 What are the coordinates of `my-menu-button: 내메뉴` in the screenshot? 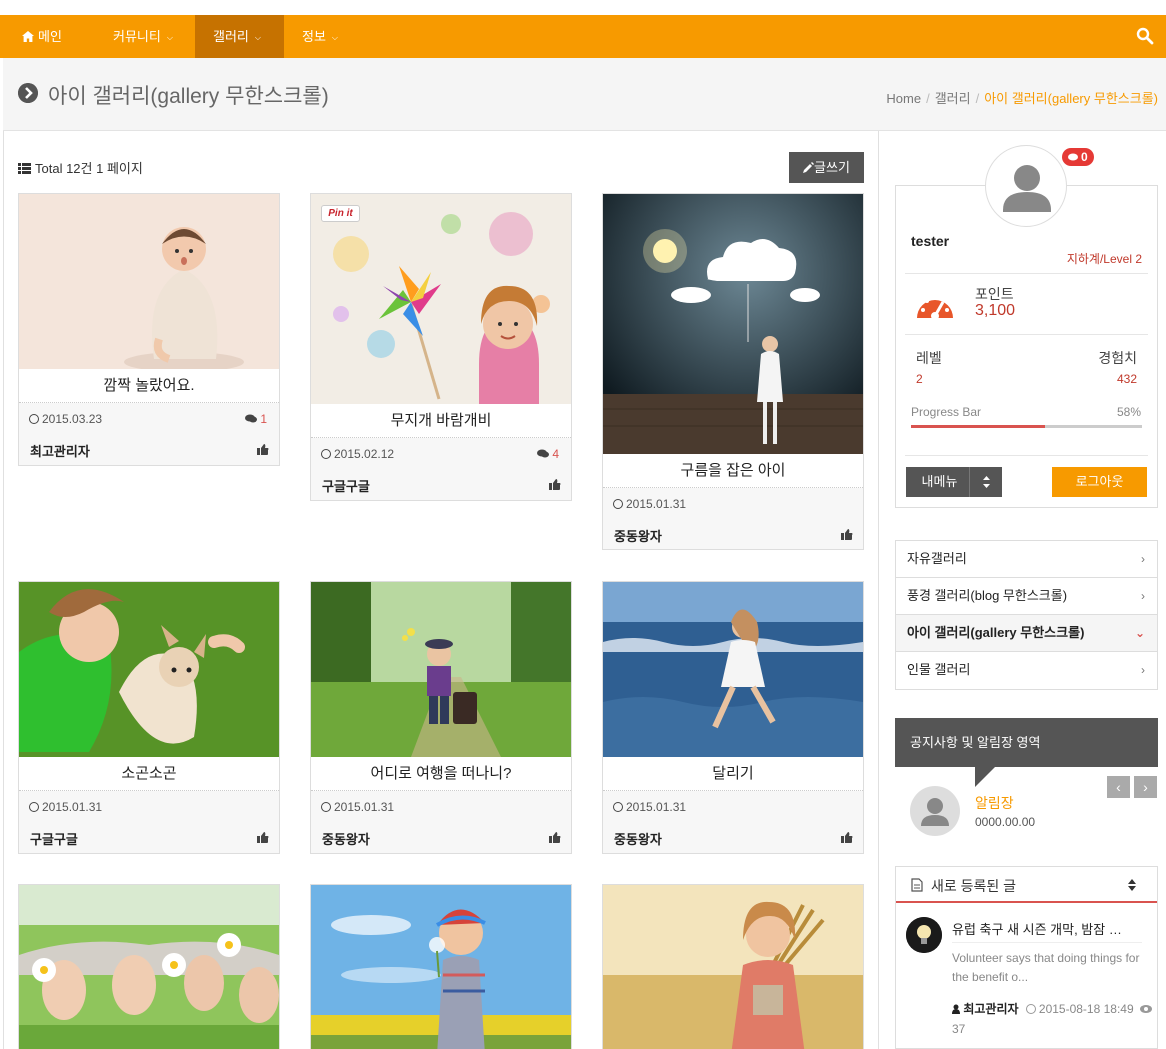 It's located at (939, 482).